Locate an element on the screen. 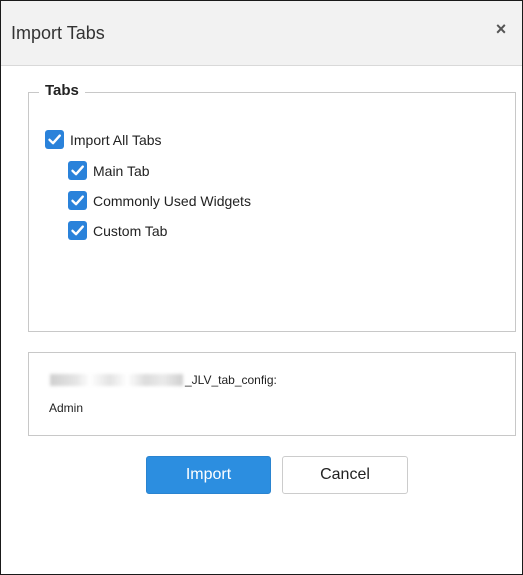  main-tab-label: Main Tab is located at coordinates (121, 170).